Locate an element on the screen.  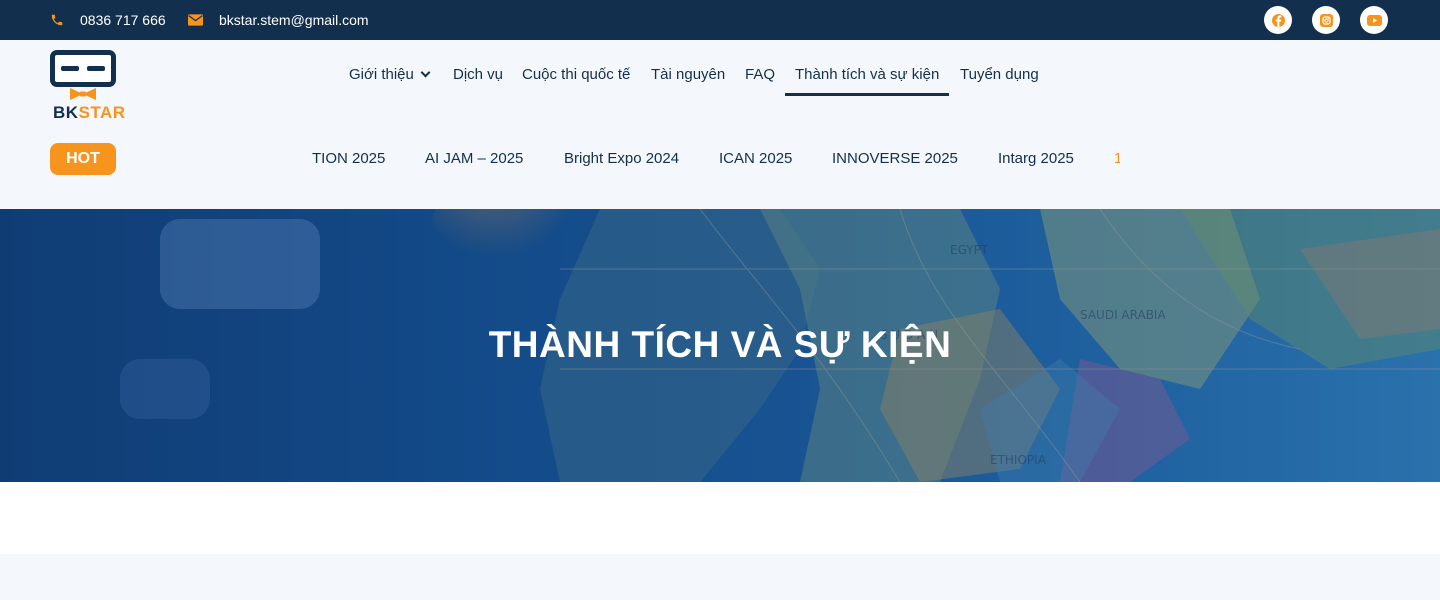
nav-label: Tài nguyên is located at coordinates (688, 74).